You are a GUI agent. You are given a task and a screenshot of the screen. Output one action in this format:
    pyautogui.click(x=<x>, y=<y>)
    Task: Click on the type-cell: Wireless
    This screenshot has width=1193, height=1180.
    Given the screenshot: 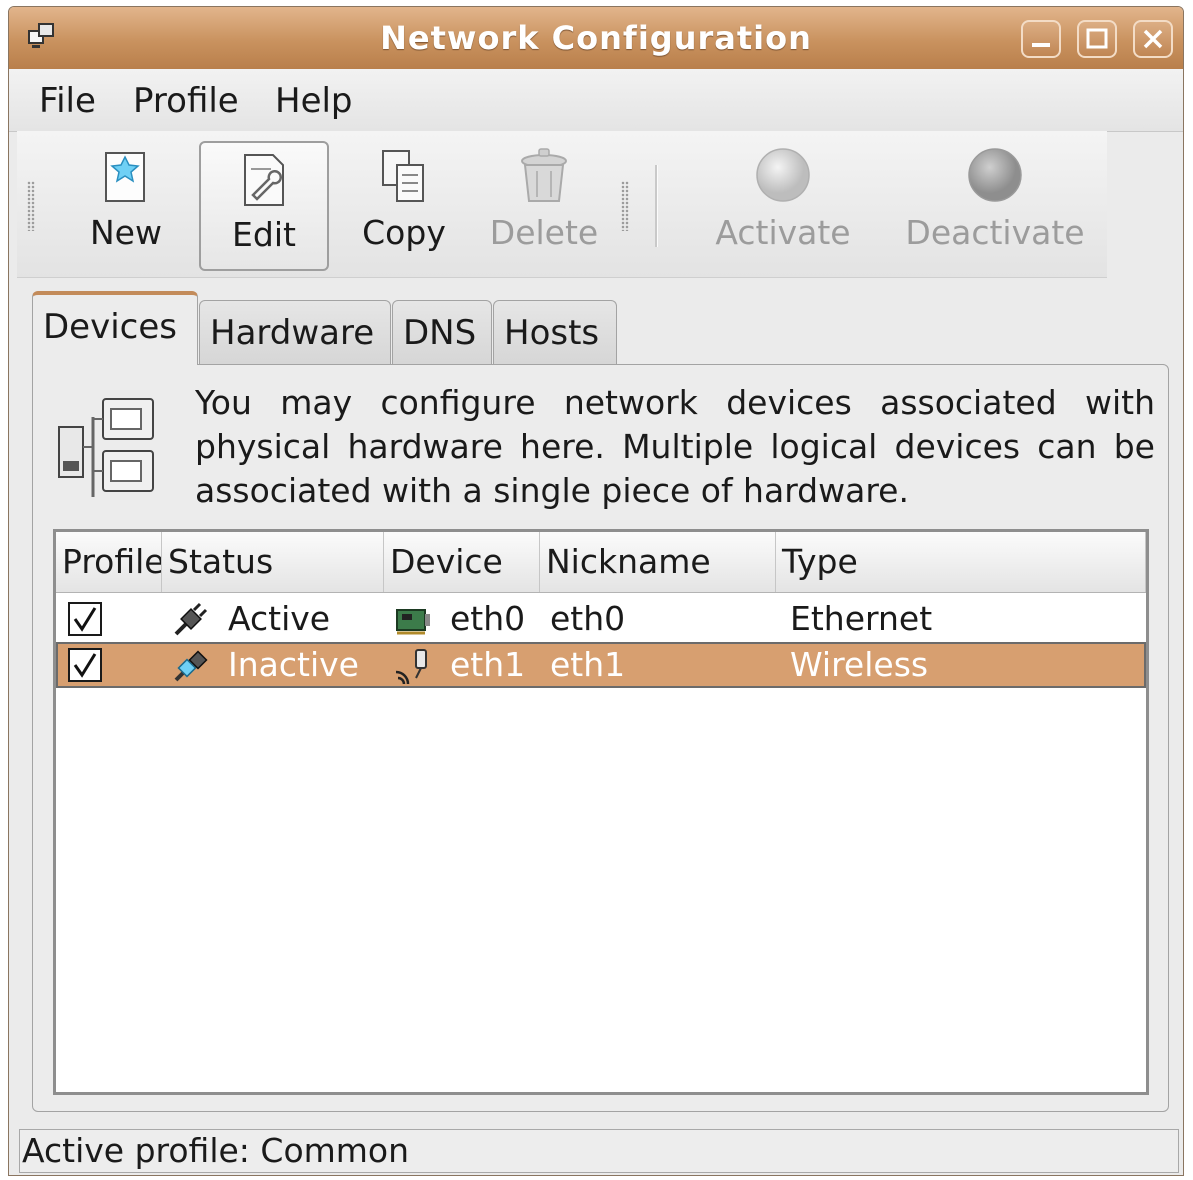 What is the action you would take?
    pyautogui.click(x=859, y=664)
    